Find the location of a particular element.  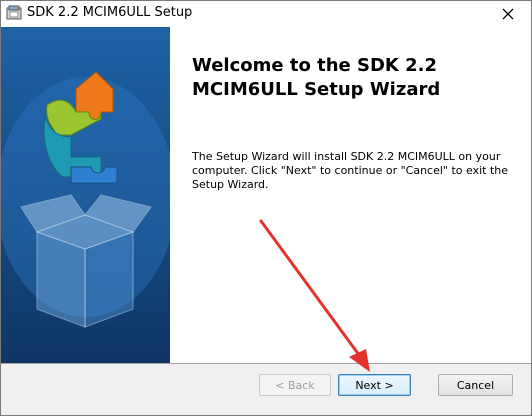

window-title: SDK 2.2 MCIM6ULL Setup is located at coordinates (110, 12).